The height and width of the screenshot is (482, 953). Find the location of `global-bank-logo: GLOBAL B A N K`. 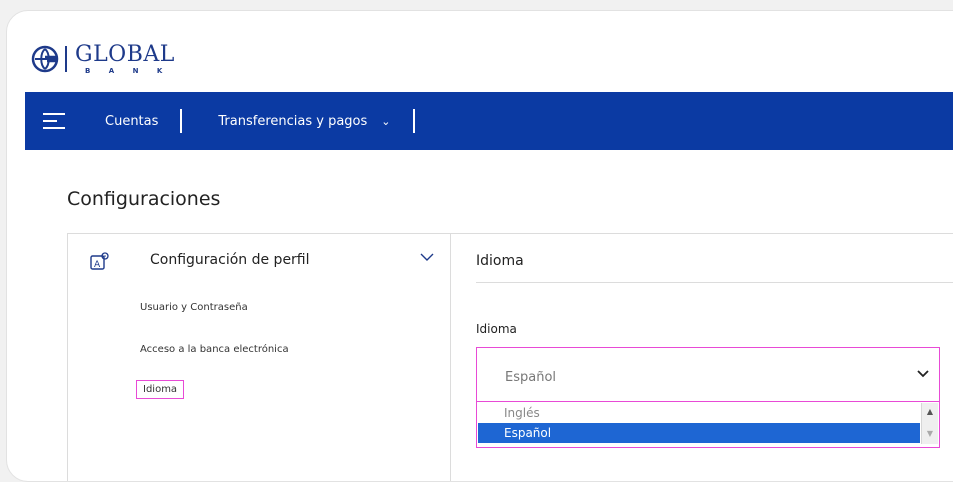

global-bank-logo: GLOBAL B A N K is located at coordinates (103, 59).